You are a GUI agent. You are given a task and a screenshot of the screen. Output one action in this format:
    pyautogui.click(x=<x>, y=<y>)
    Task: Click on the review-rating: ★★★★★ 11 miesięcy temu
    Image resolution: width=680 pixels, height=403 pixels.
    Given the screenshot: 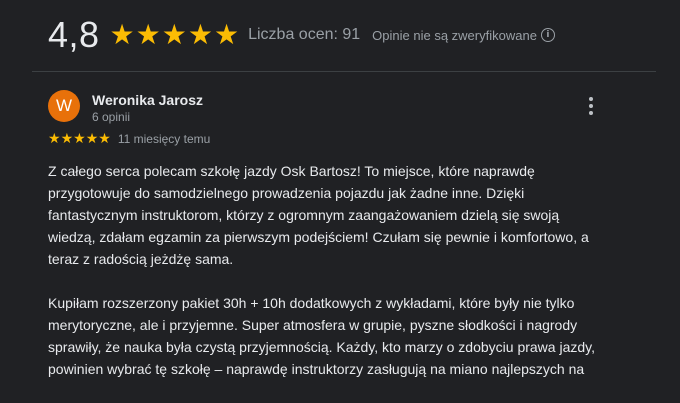 What is the action you would take?
    pyautogui.click(x=129, y=139)
    